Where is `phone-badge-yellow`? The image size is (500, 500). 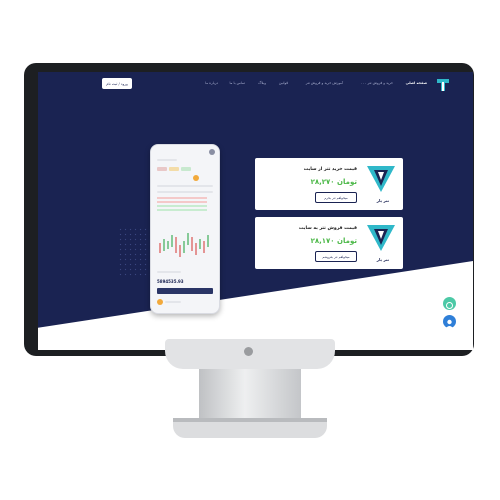 phone-badge-yellow is located at coordinates (174, 169).